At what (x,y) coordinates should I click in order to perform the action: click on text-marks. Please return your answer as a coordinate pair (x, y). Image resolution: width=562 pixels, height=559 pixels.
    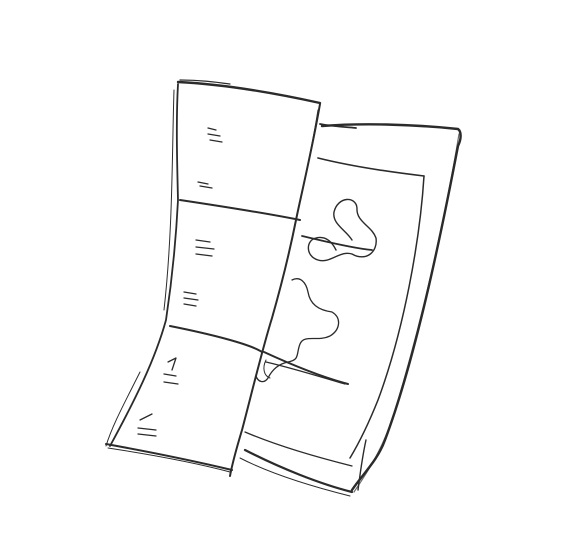
    Looking at the image, I should click on (180, 282).